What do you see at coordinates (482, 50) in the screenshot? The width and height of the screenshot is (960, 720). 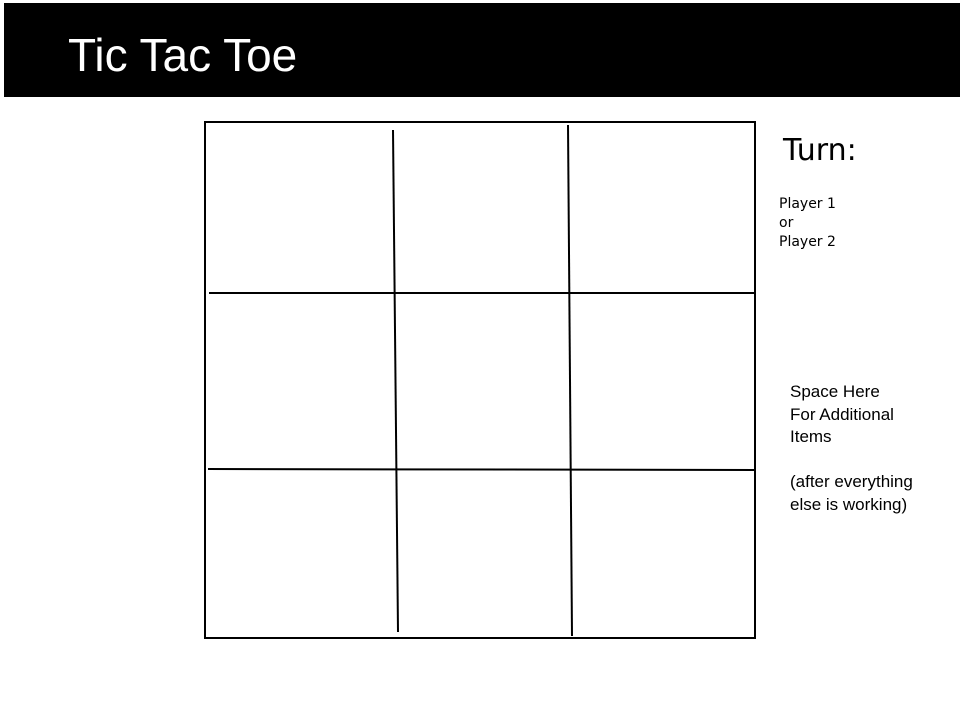 I see `title-bar: Tic Tac Toe` at bounding box center [482, 50].